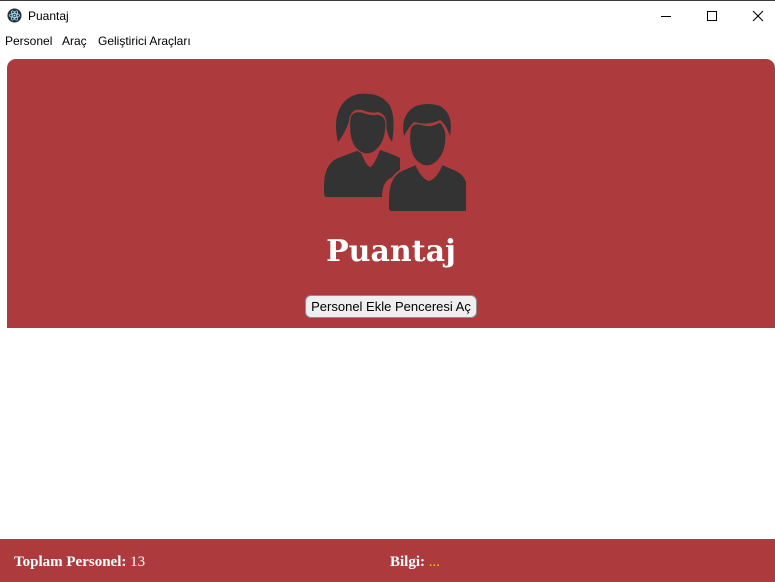  I want to click on close-button, so click(755, 16).